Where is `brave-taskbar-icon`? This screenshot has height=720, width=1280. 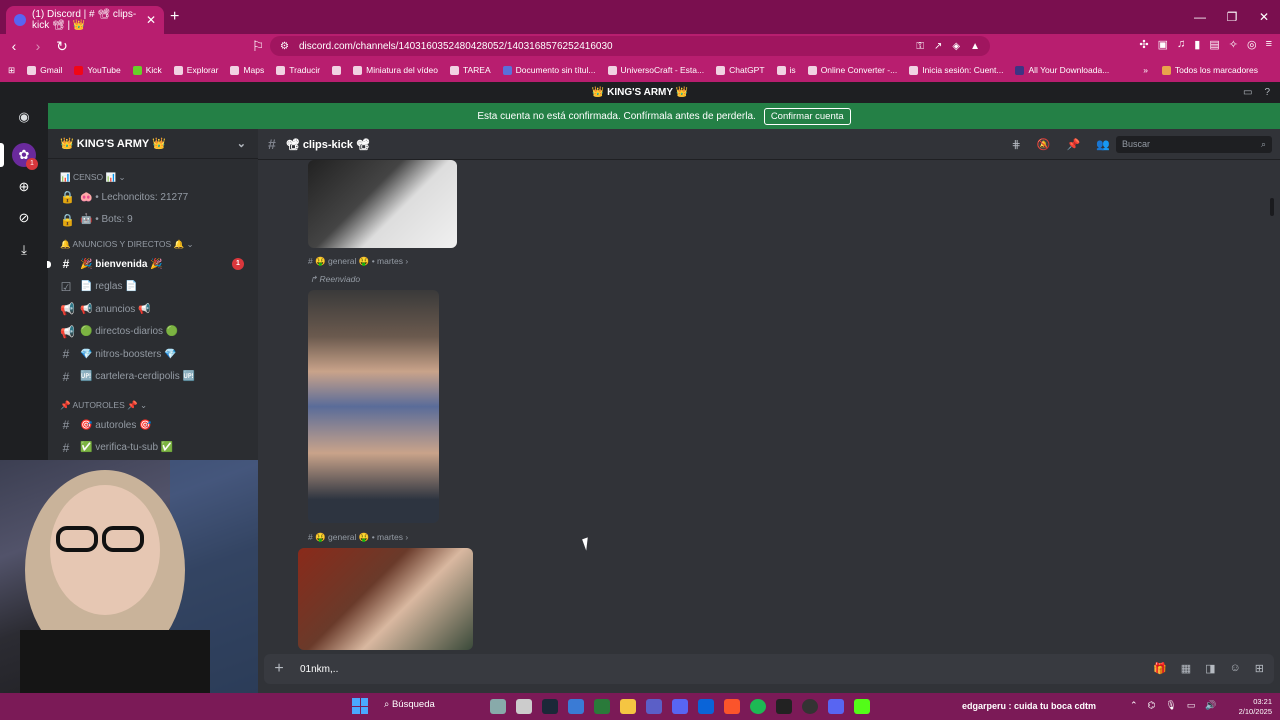
brave-taskbar-icon is located at coordinates (732, 706).